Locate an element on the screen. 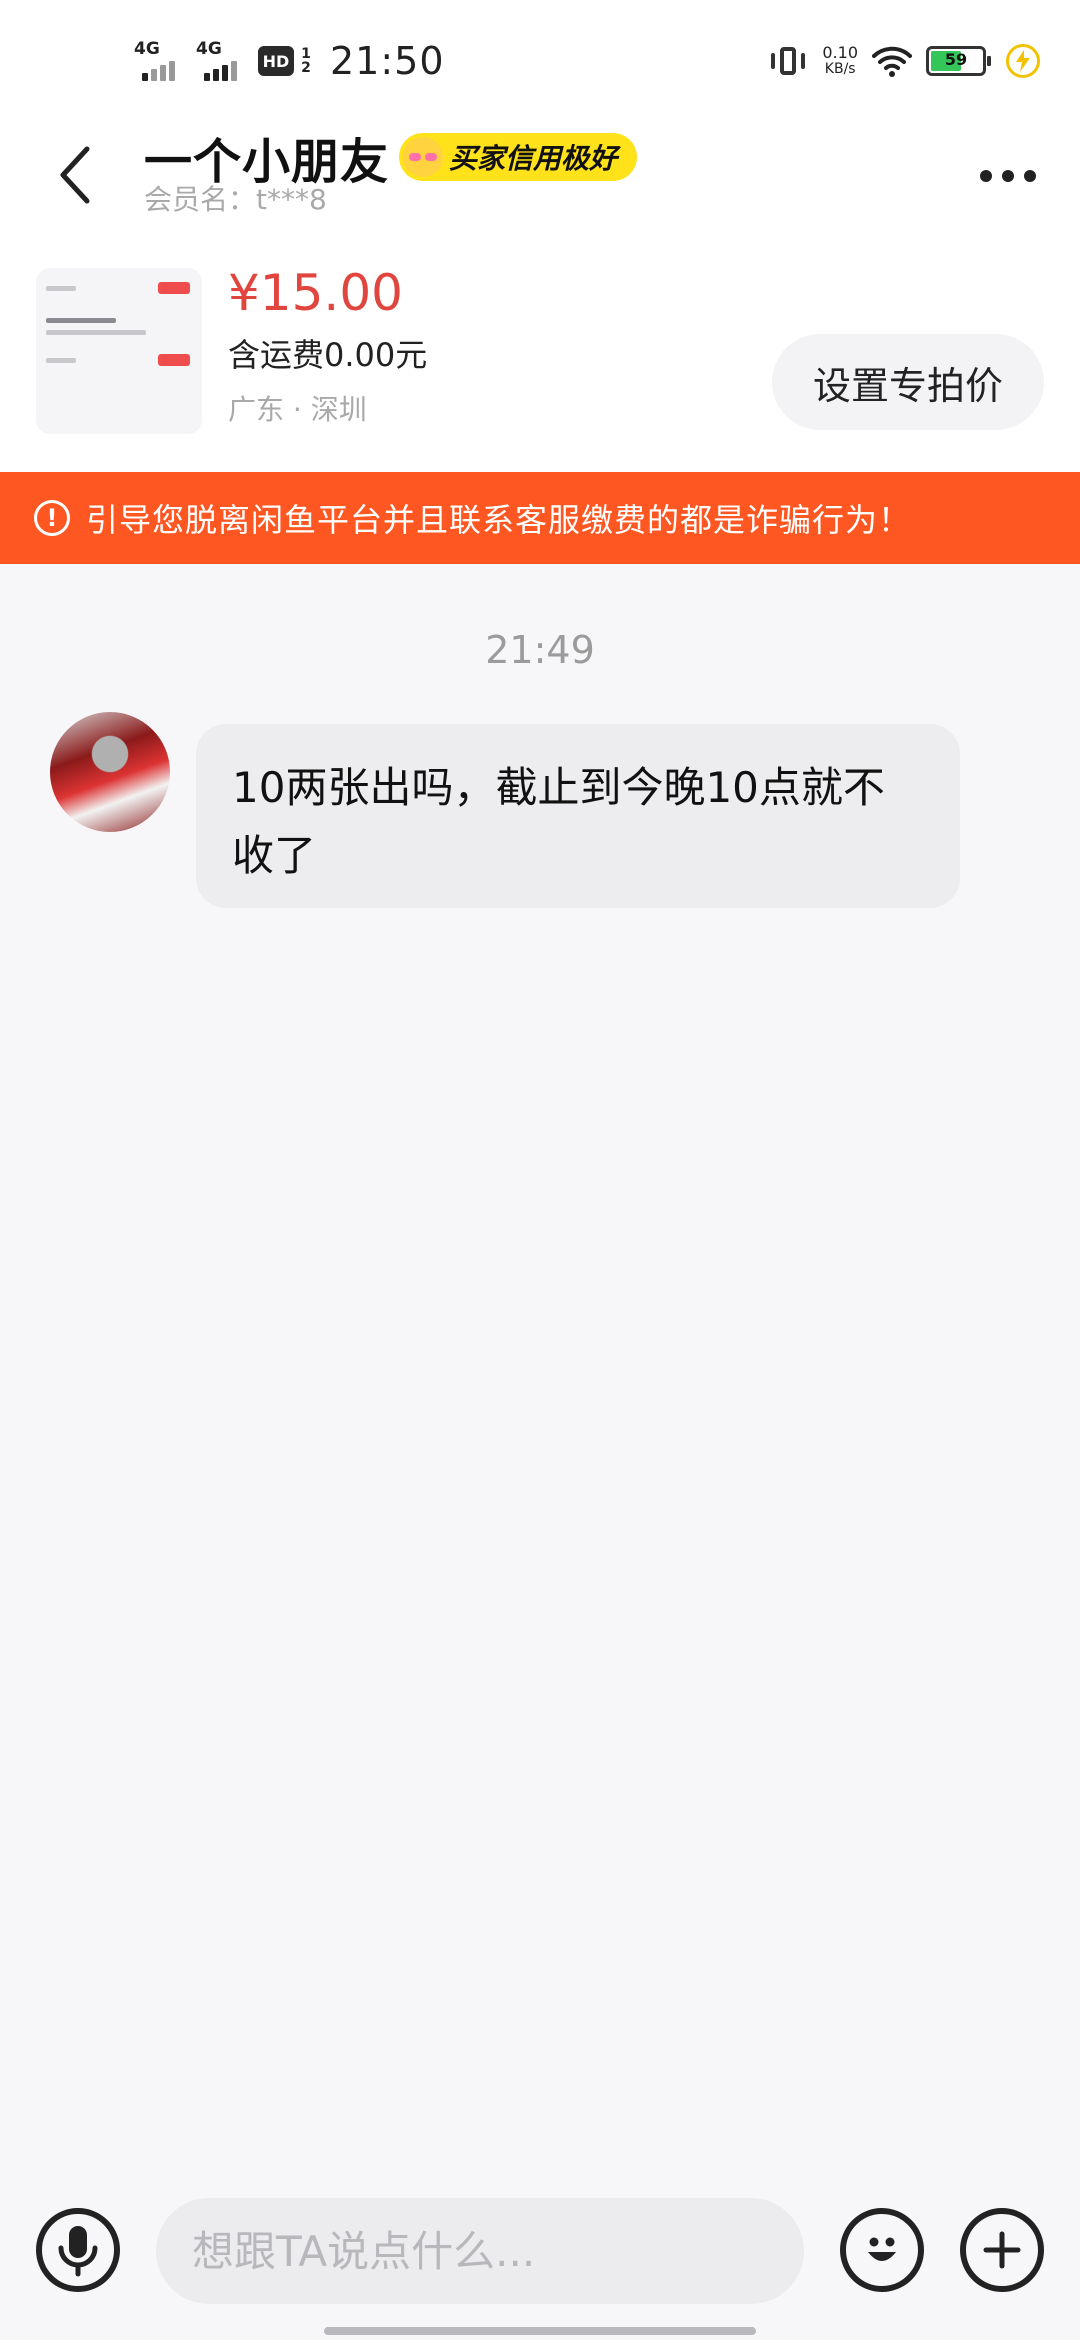 The image size is (1080, 2340). message-input is located at coordinates (480, 2251).